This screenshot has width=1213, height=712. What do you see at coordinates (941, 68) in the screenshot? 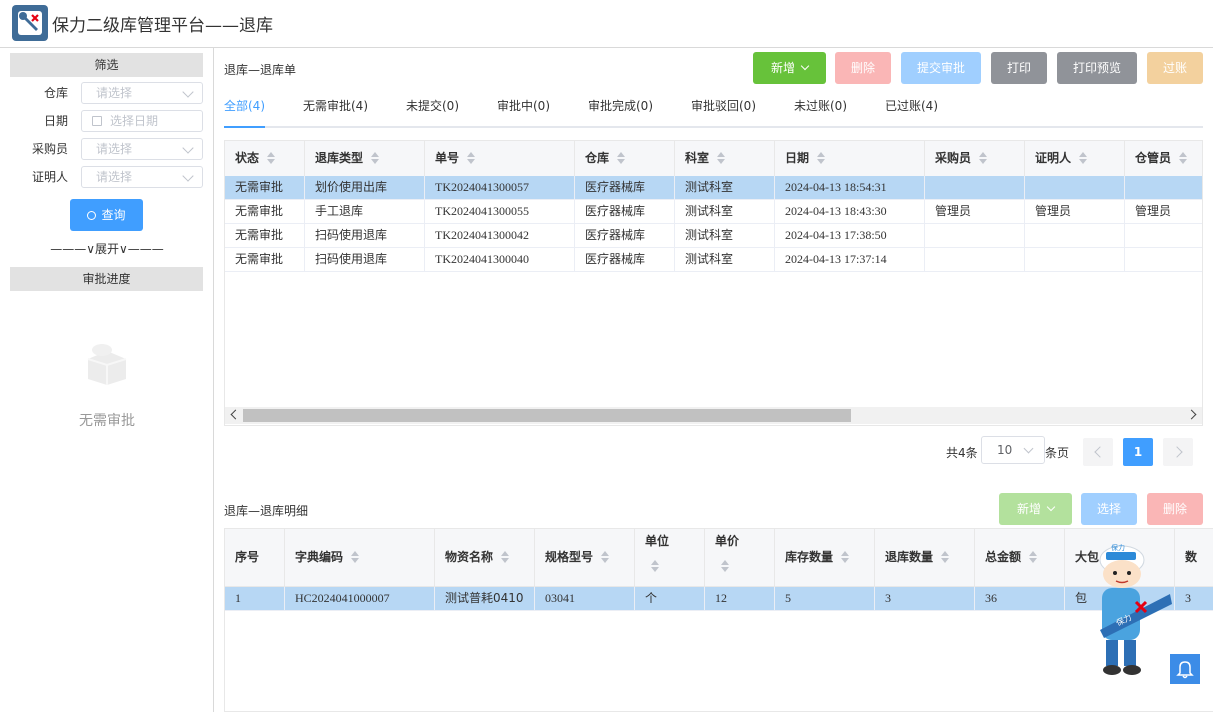
I see `submit-approval-button: 提交审批` at bounding box center [941, 68].